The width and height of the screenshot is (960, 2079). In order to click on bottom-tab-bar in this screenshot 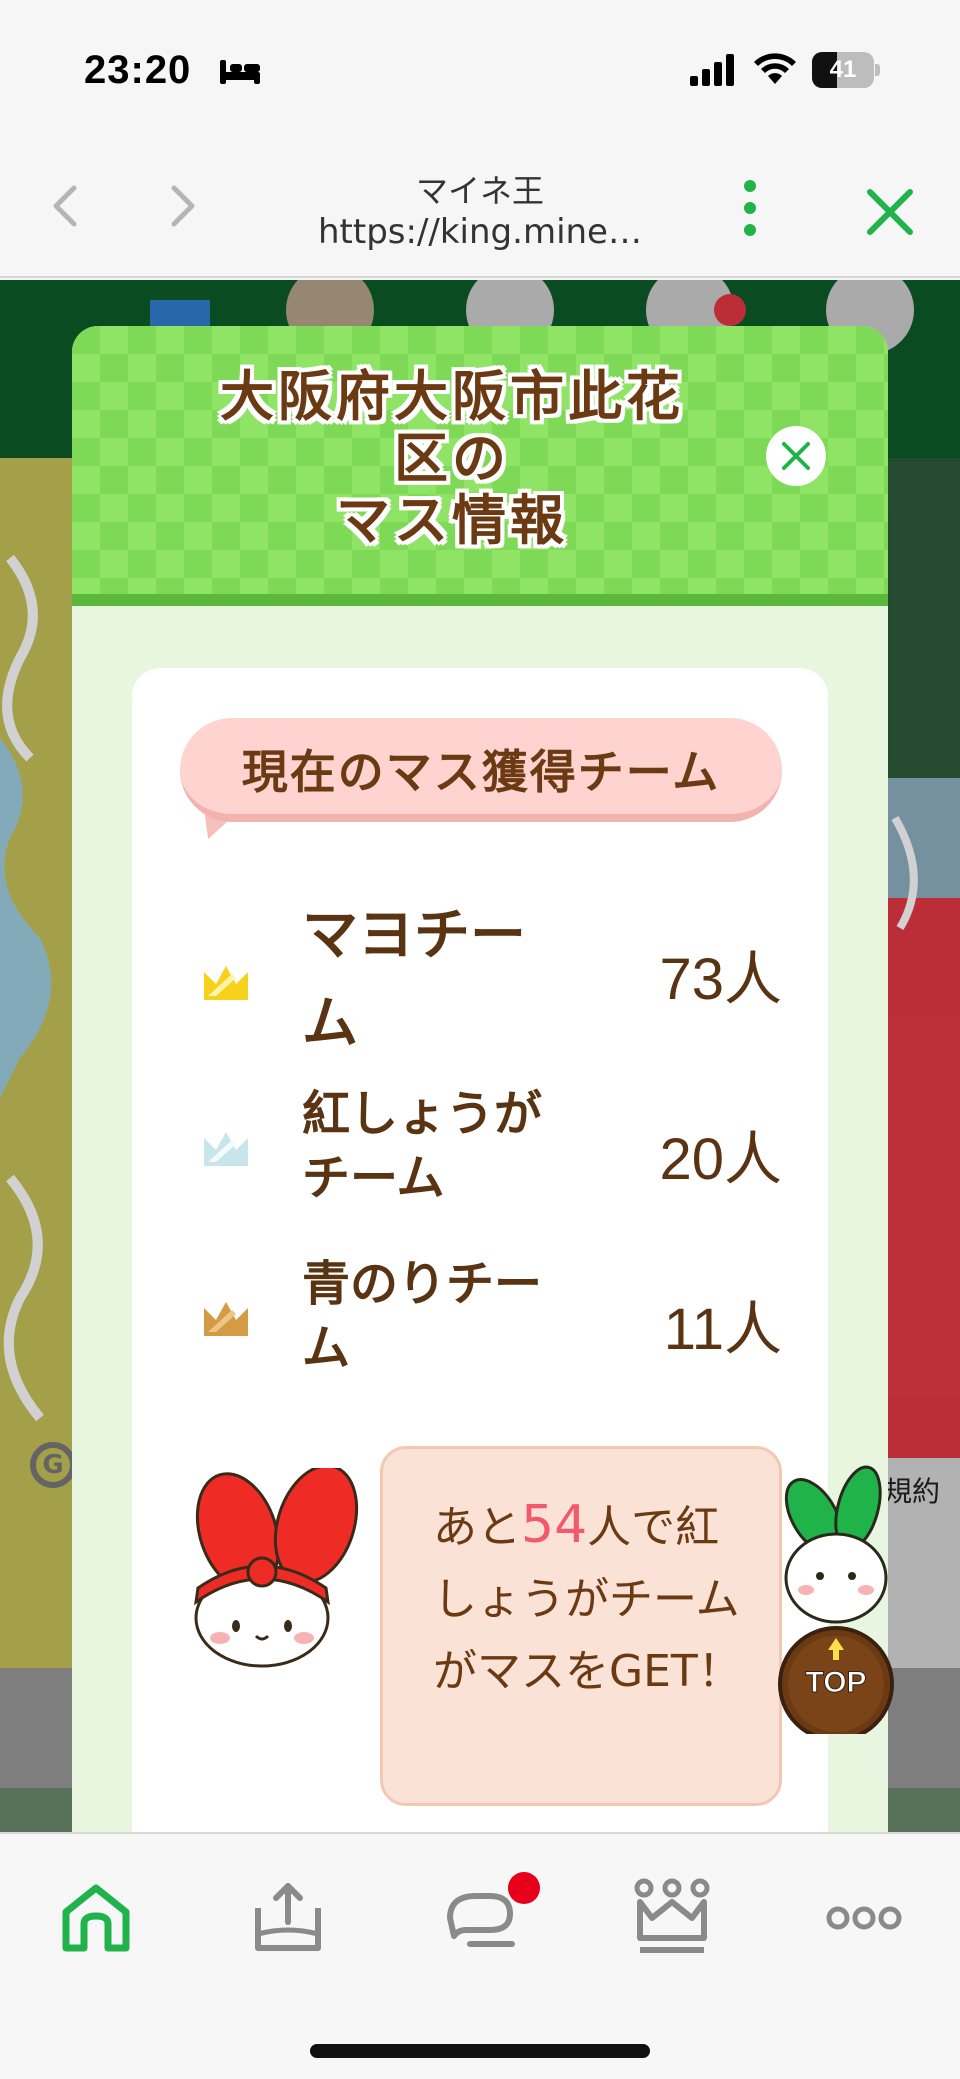, I will do `click(480, 1955)`.